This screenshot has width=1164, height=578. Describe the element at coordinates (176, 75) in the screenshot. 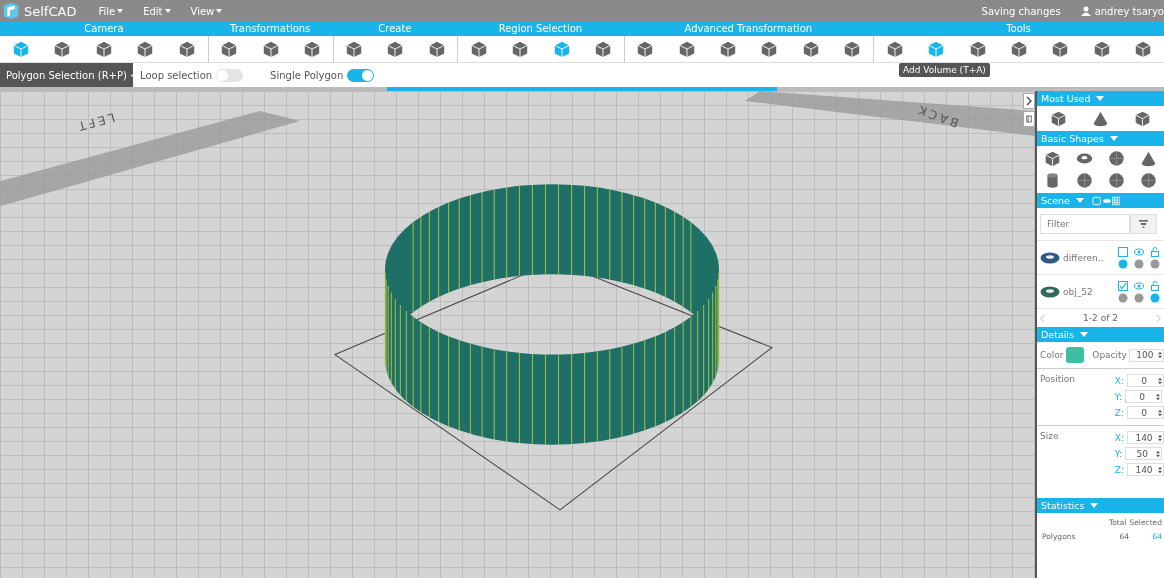

I see `option-label: Loop selection` at that location.